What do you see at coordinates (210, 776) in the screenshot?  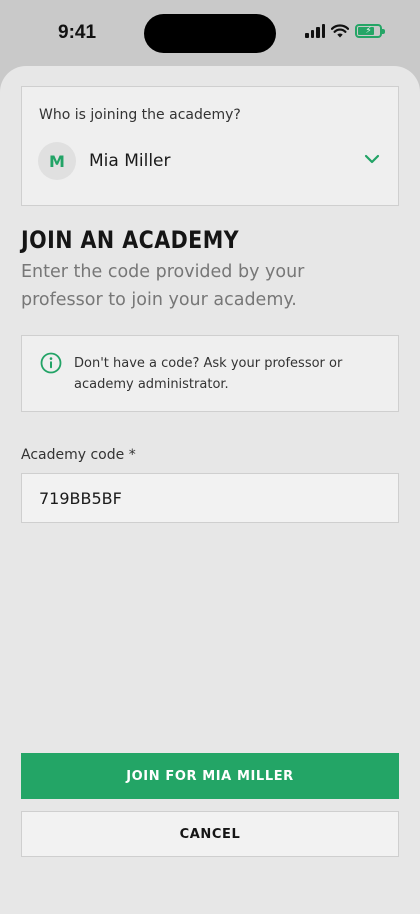 I see `join-button: JOIN FOR MIA MILLER` at bounding box center [210, 776].